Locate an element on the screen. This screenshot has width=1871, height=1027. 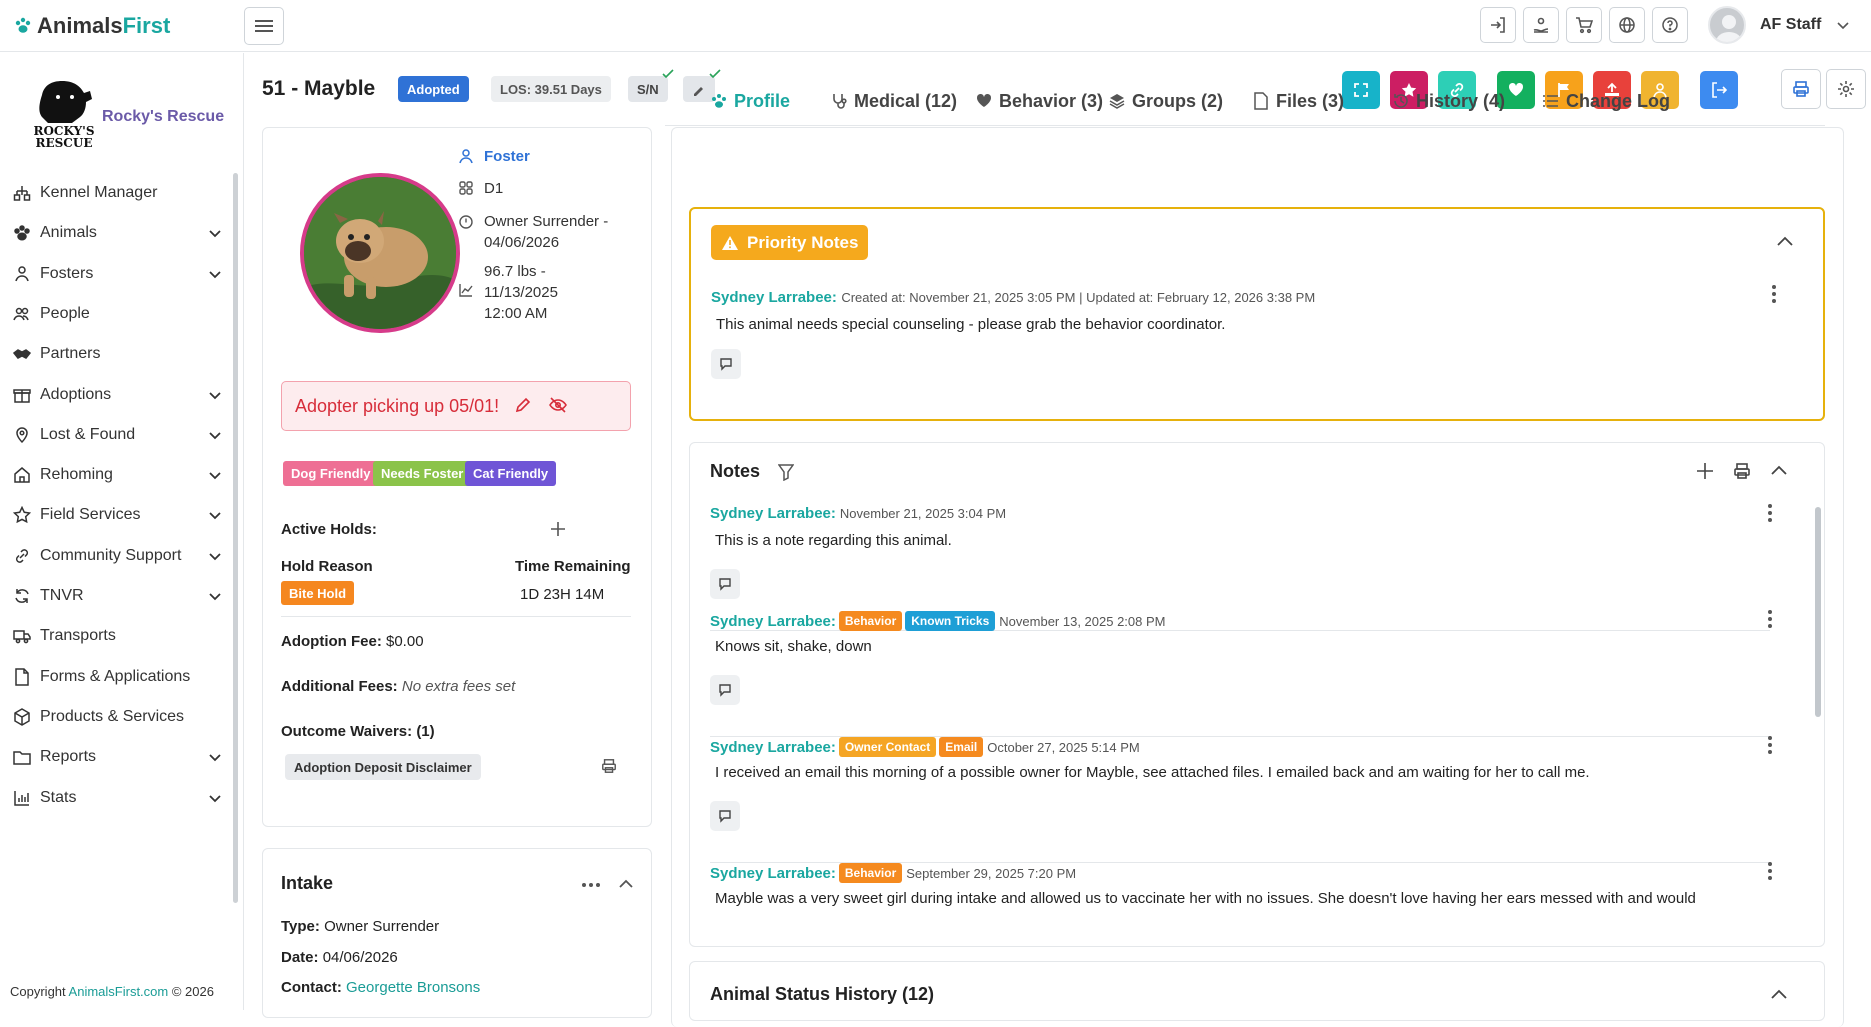
tag-cat-friendly: Cat Friendly is located at coordinates (511, 473).